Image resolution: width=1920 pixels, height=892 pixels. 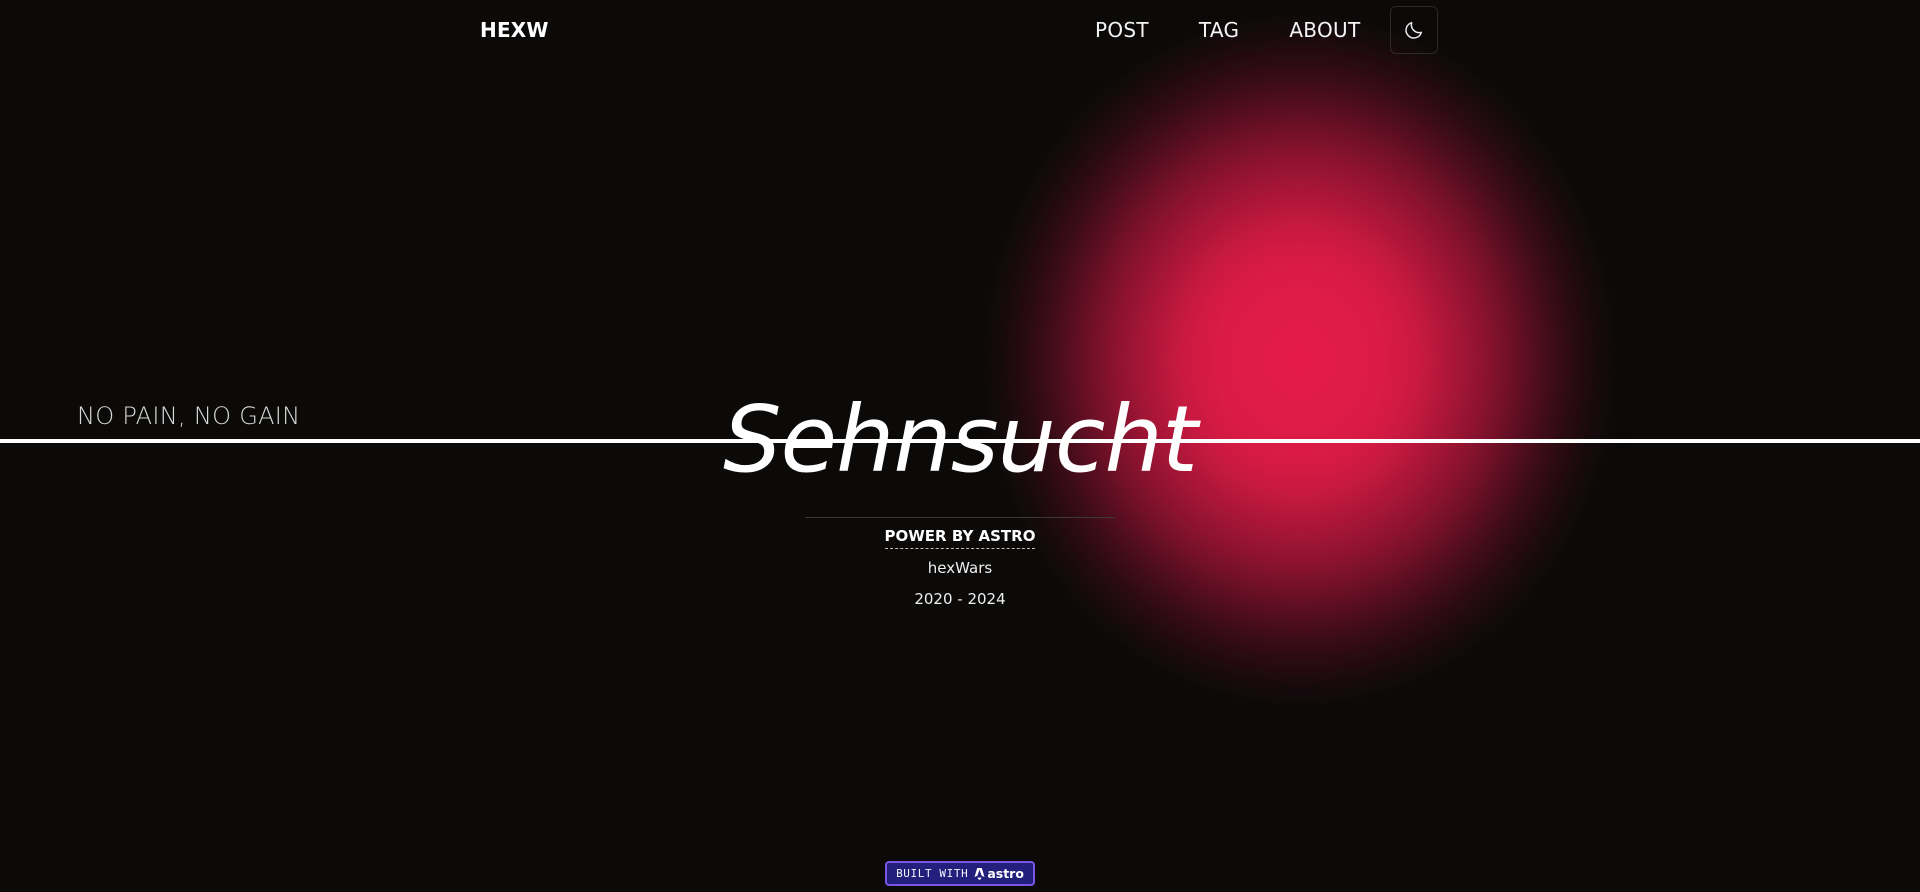 I want to click on footer-divider, so click(x=960, y=517).